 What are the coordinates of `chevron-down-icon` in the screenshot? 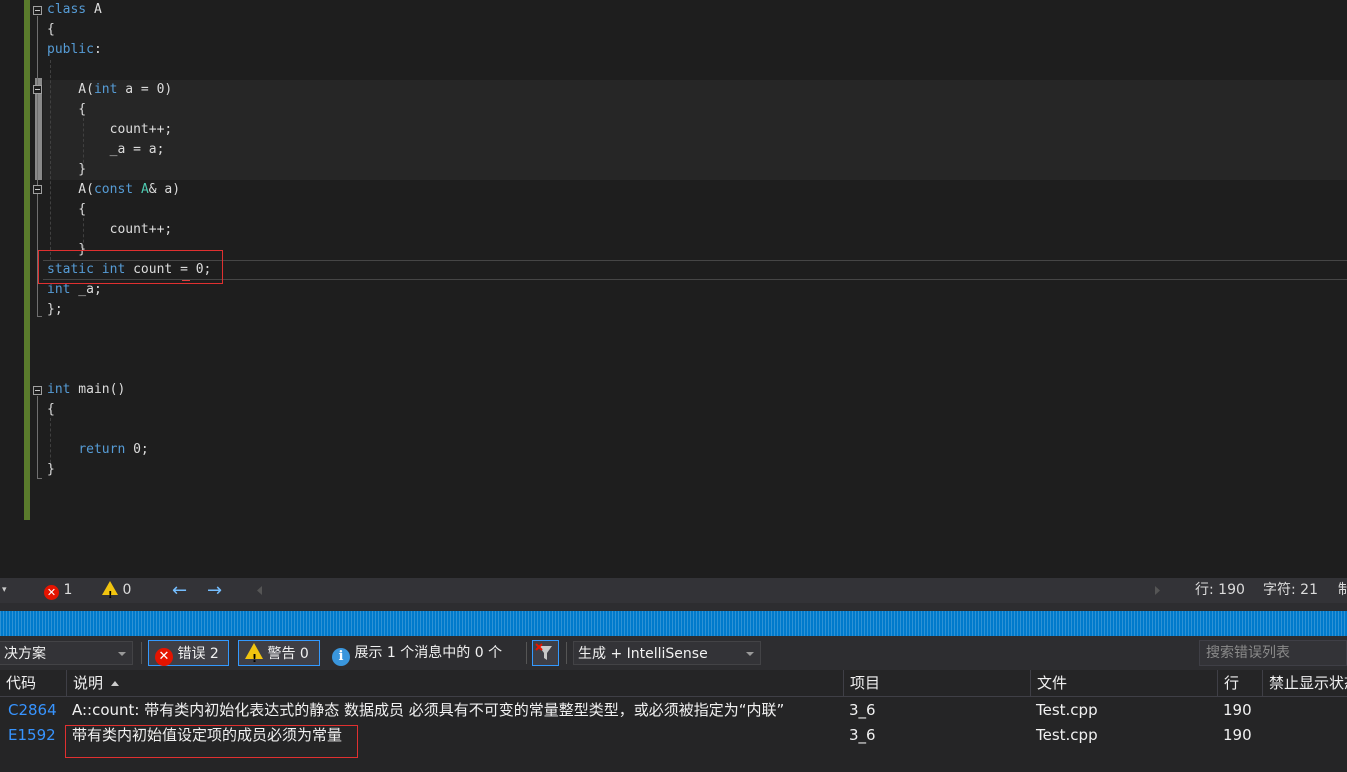 It's located at (122, 654).